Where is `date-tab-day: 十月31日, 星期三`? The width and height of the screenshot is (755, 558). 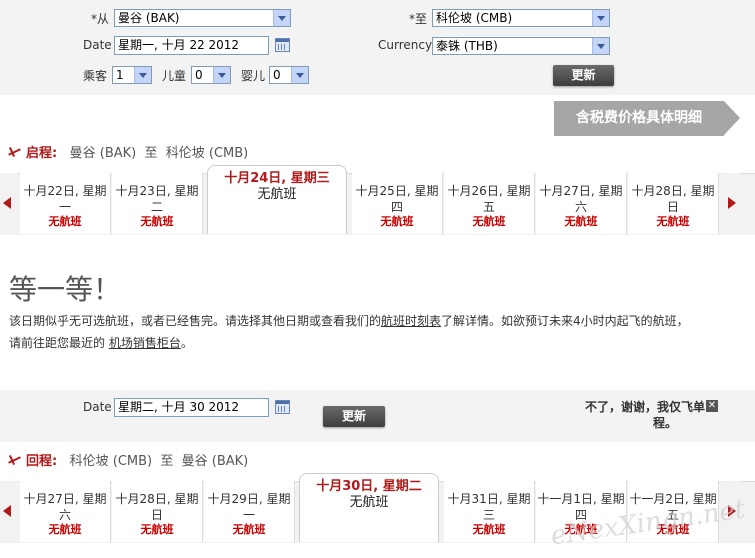
date-tab-day: 十月31日, 星期三 is located at coordinates (489, 507).